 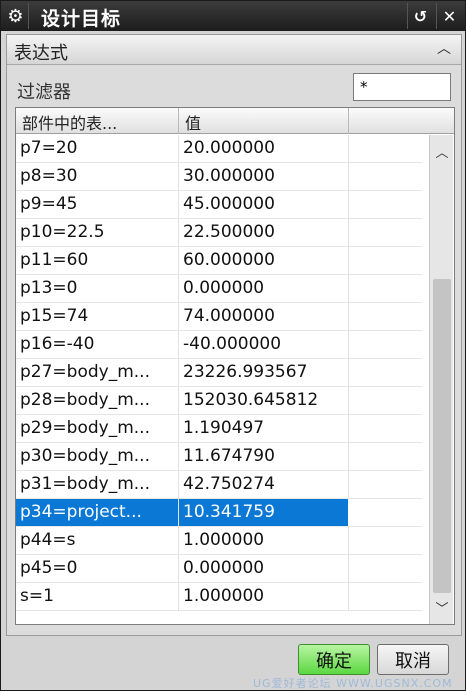 What do you see at coordinates (402, 87) in the screenshot?
I see `filter-input` at bounding box center [402, 87].